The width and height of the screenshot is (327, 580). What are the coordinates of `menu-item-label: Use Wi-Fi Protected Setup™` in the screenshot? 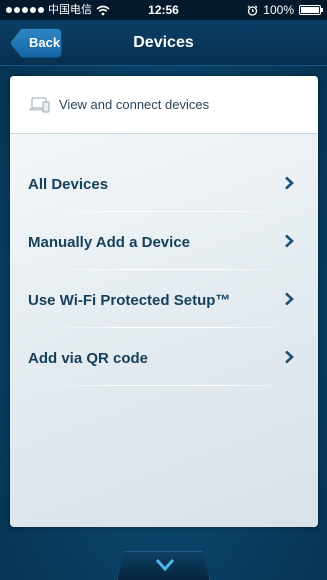 It's located at (129, 300).